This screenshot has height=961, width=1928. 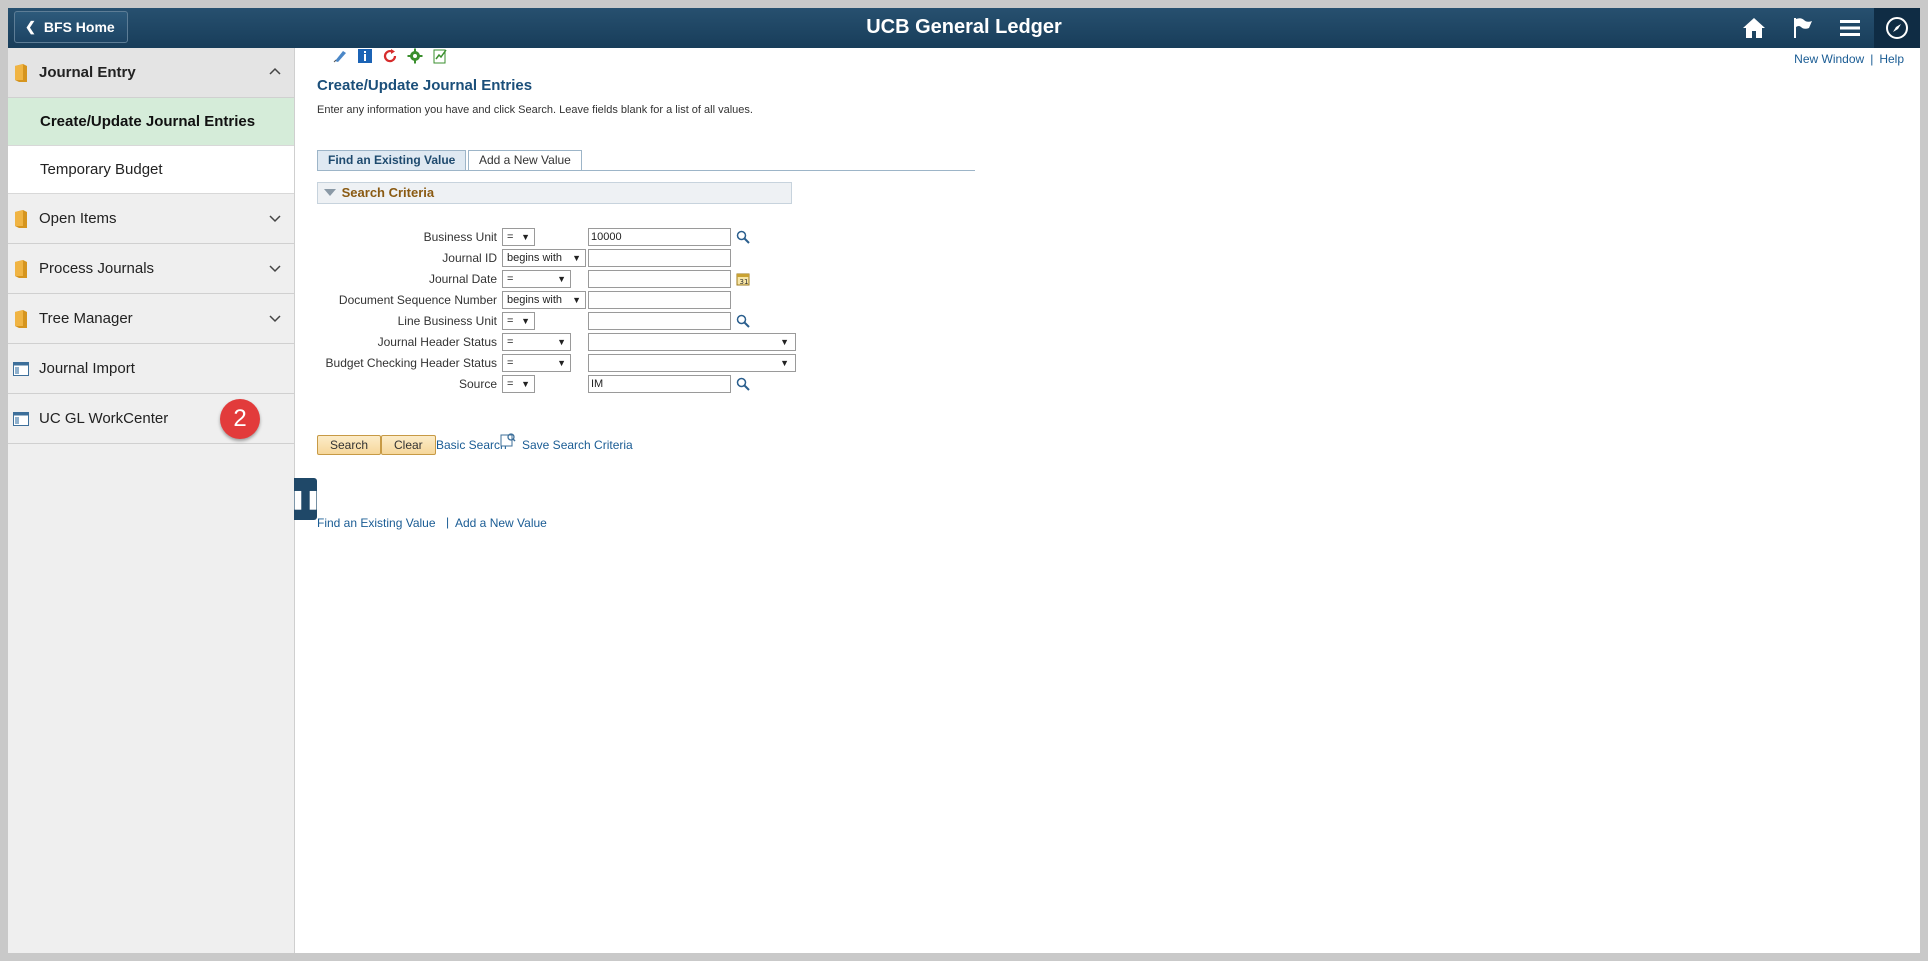 I want to click on sidebar-item-label: Journal Import, so click(x=87, y=368).